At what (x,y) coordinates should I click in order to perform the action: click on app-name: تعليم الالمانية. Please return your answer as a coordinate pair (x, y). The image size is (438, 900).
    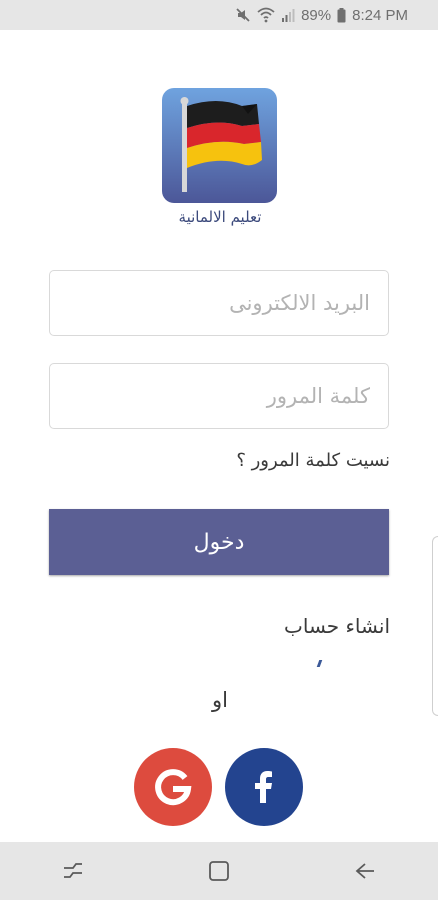
    Looking at the image, I should click on (220, 217).